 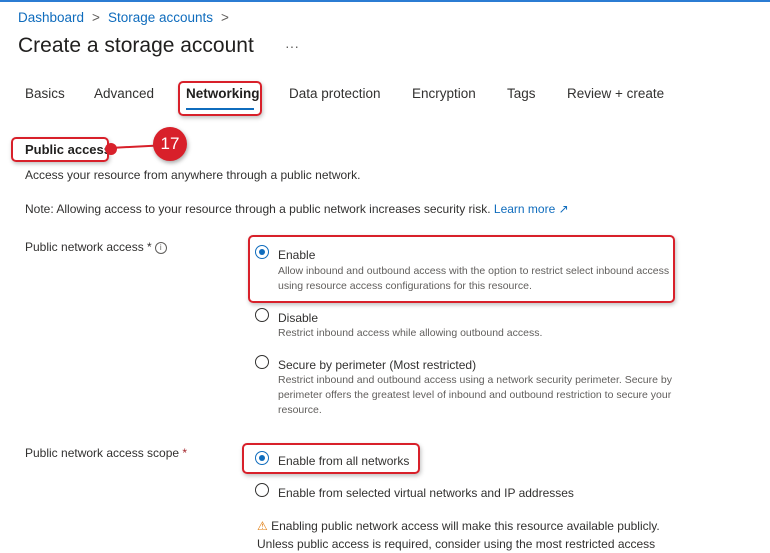 What do you see at coordinates (102, 453) in the screenshot?
I see `label-text: Public network access scope` at bounding box center [102, 453].